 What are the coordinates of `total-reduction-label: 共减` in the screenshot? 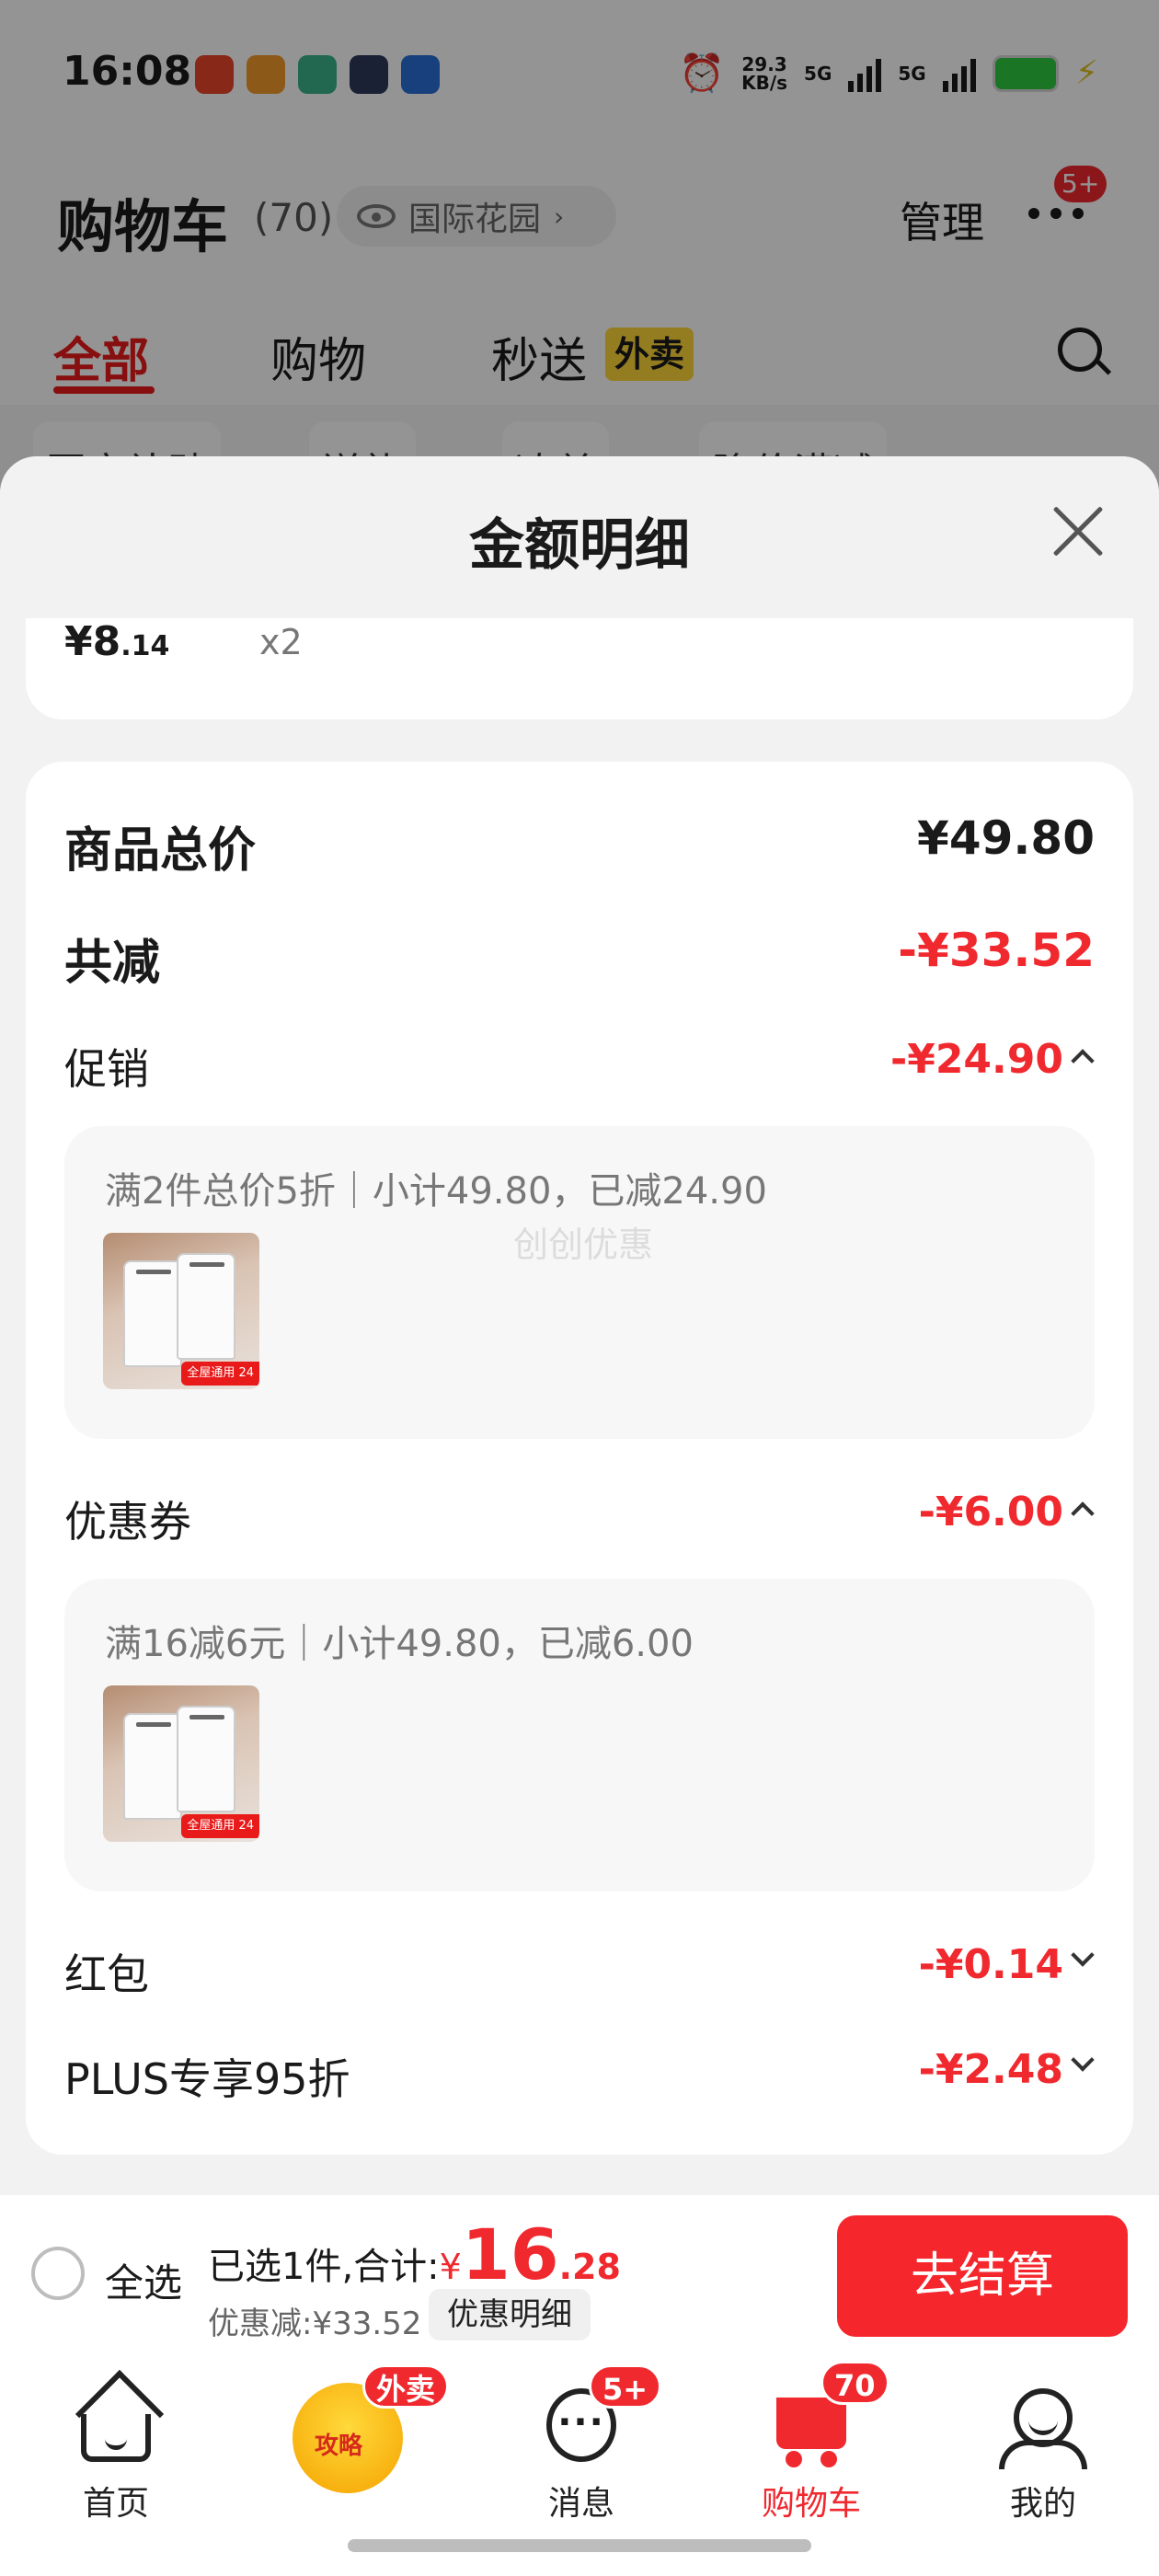 It's located at (112, 963).